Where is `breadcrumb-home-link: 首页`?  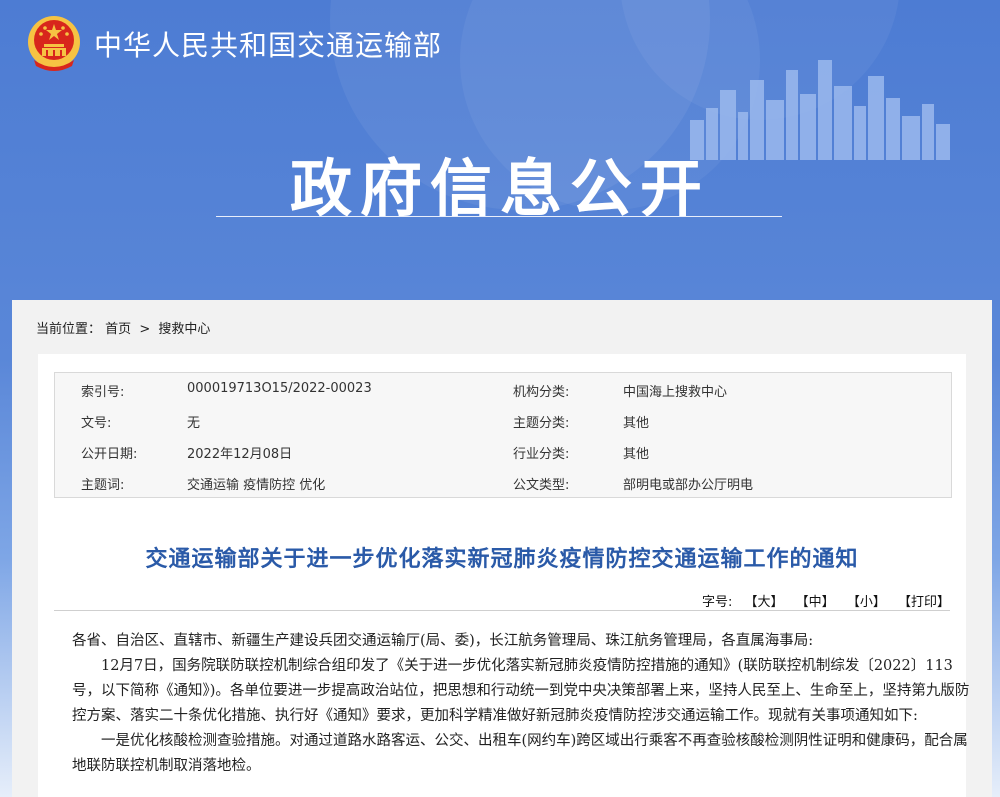 breadcrumb-home-link: 首页 is located at coordinates (118, 329).